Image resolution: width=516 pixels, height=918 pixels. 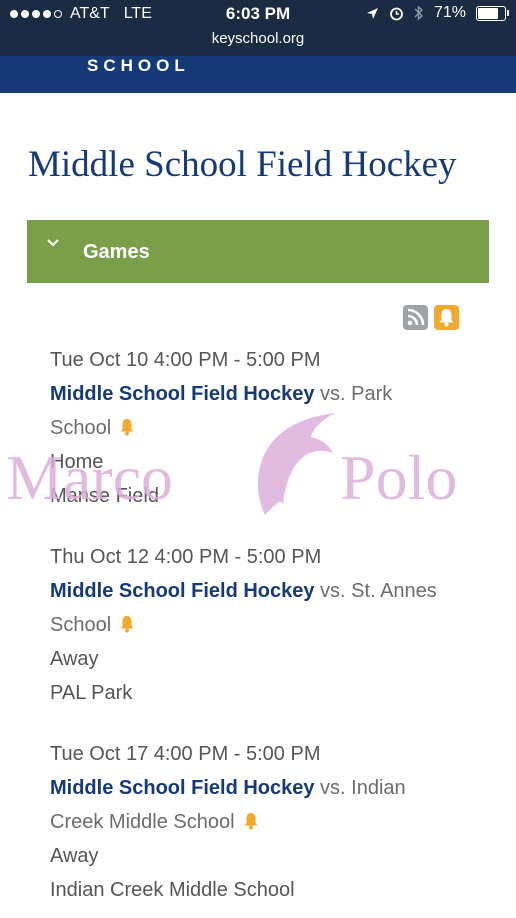 I want to click on event-datetime: Tue Oct 17 4:00 PM - 5:00 PM, so click(x=185, y=754).